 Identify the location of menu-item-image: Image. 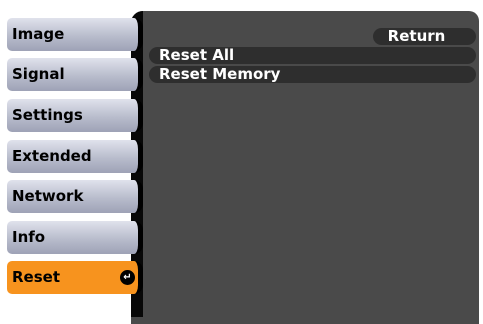
(75, 34).